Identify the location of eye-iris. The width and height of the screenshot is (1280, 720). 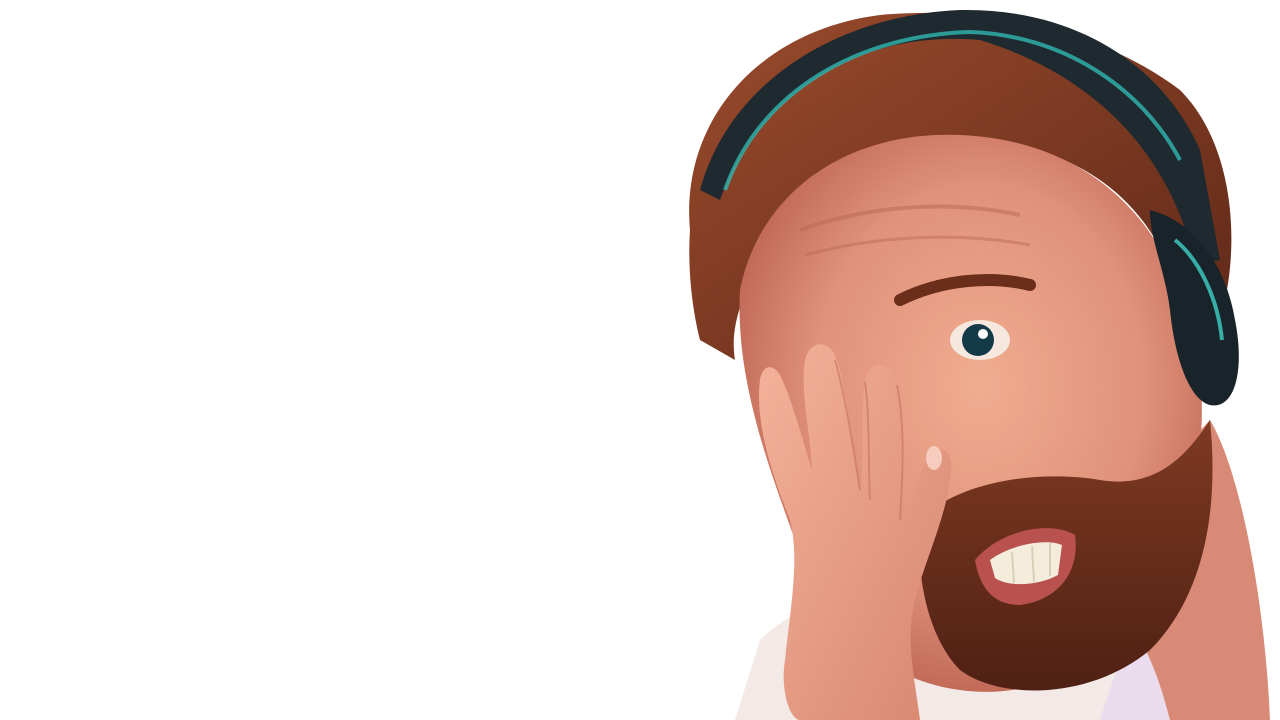
(978, 340).